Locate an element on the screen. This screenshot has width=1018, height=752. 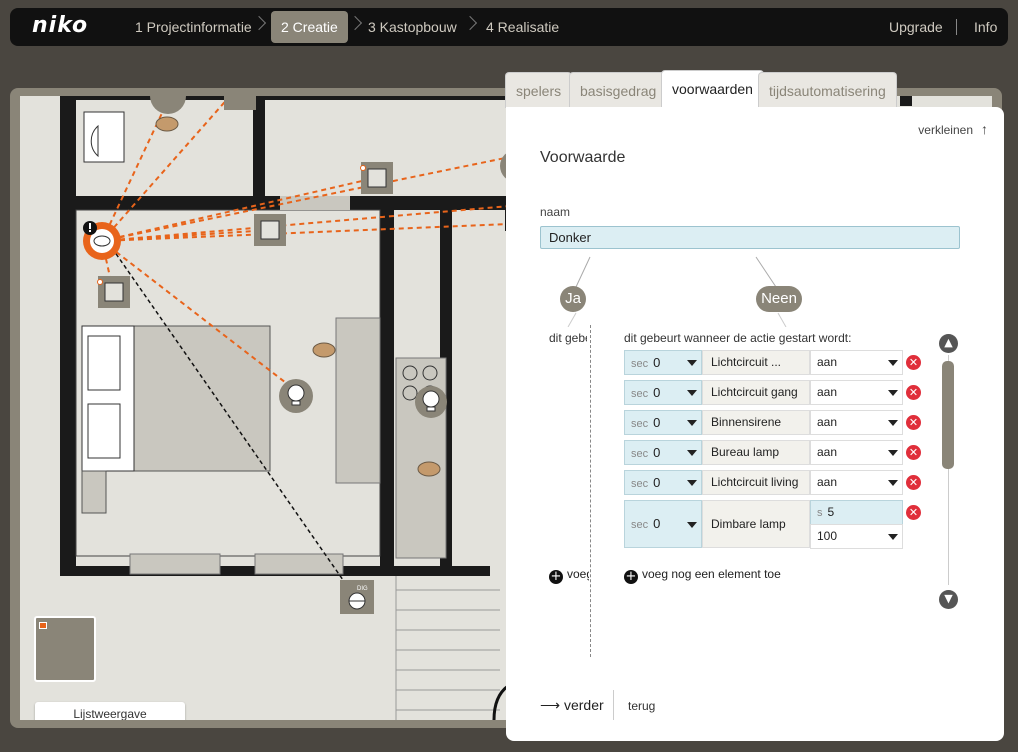
element-name: Dimbare lamp is located at coordinates (756, 524).